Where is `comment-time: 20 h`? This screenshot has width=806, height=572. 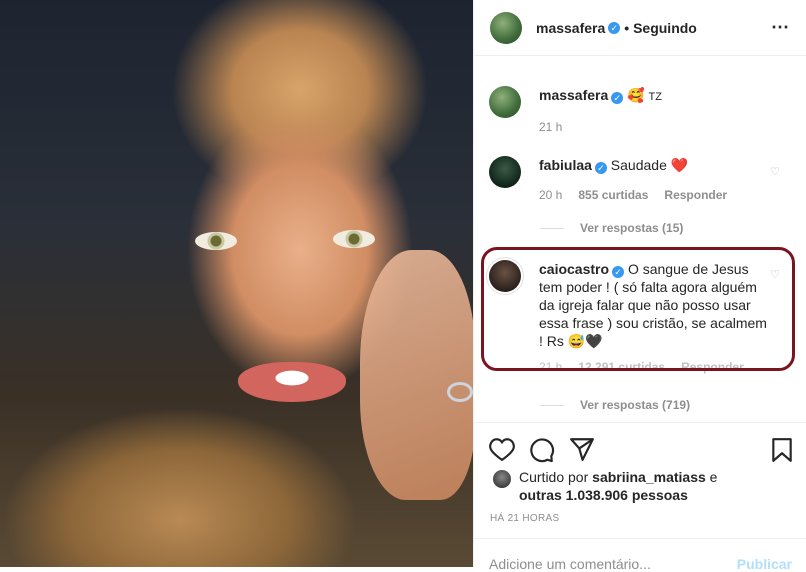 comment-time: 20 h is located at coordinates (550, 195).